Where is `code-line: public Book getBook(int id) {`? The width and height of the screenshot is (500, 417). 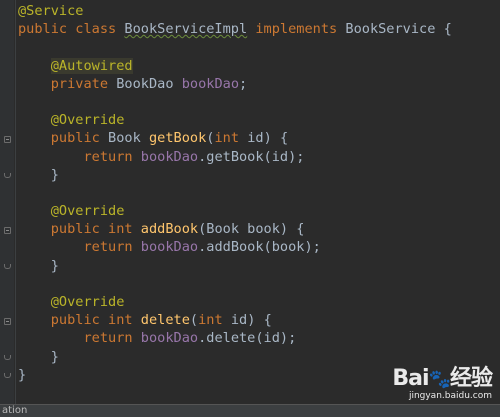 code-line: public Book getBook(int id) { is located at coordinates (235, 138).